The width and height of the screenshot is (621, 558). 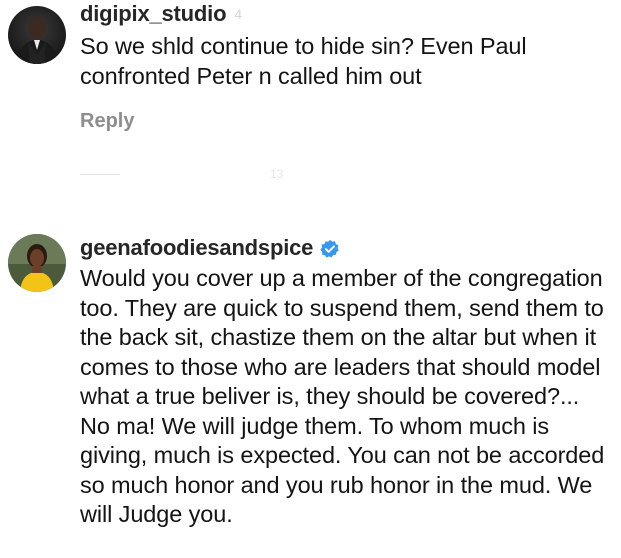 What do you see at coordinates (238, 14) in the screenshot?
I see `timestamp: 4` at bounding box center [238, 14].